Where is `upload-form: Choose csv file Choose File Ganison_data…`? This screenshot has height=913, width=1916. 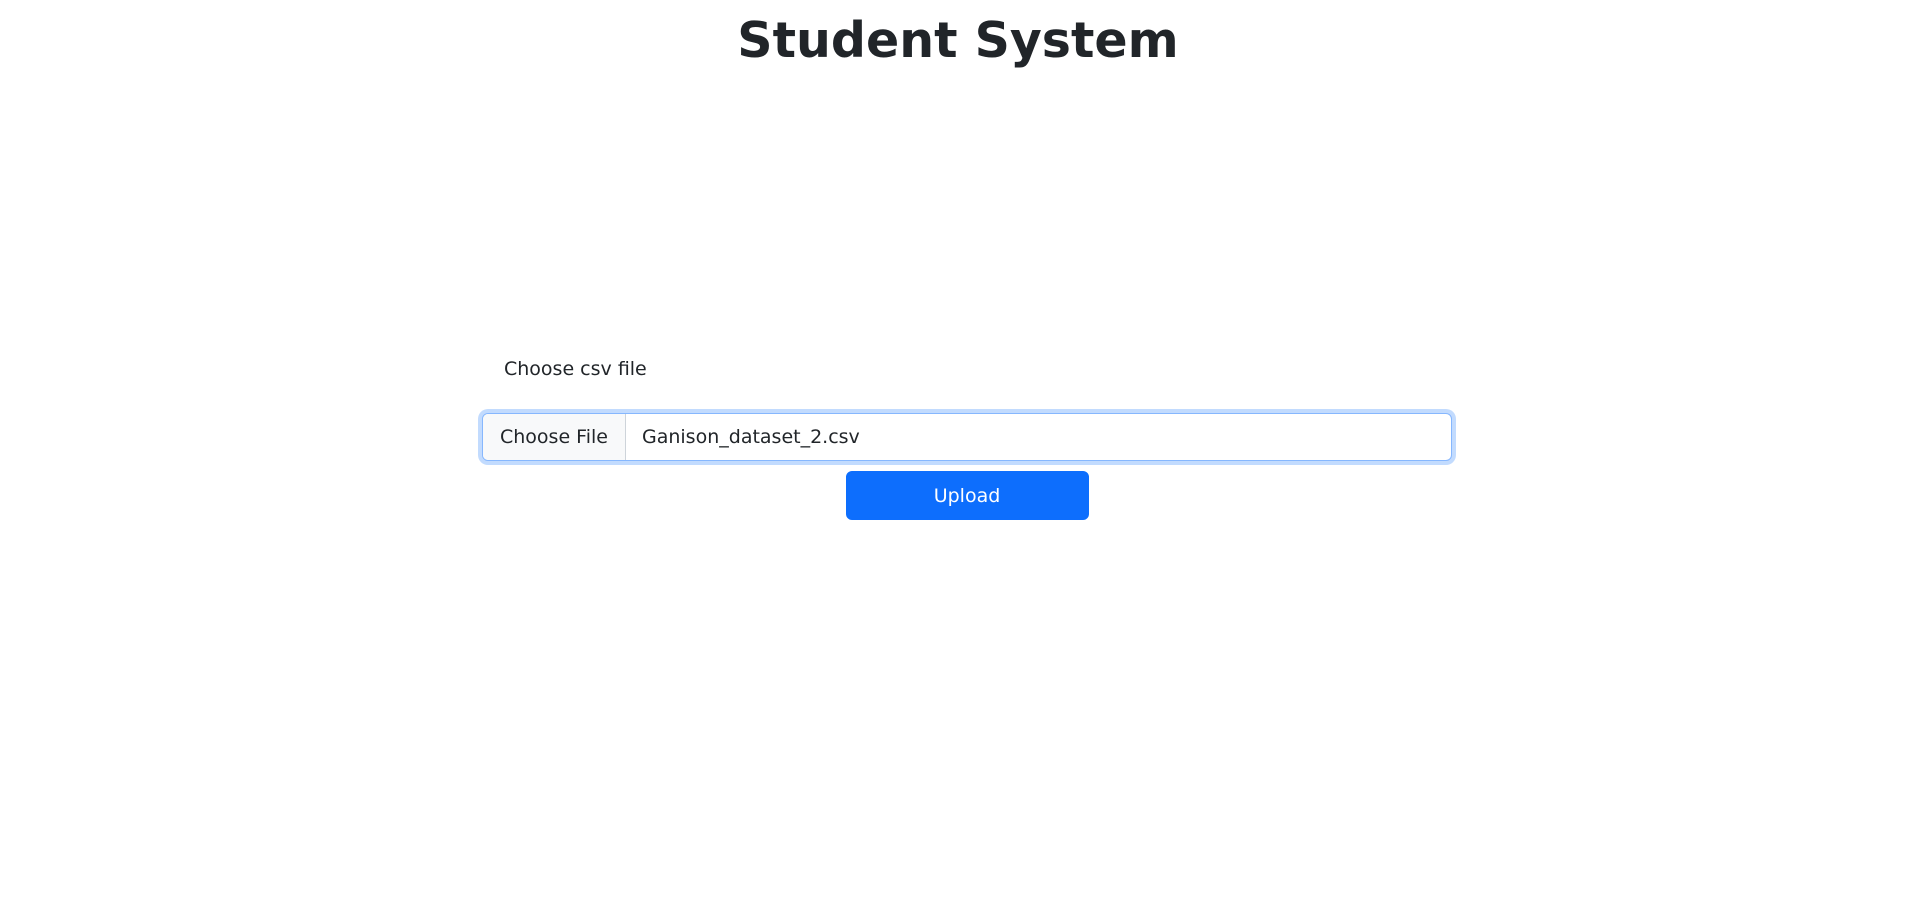 upload-form: Choose csv file Choose File Ganison_data… is located at coordinates (967, 437).